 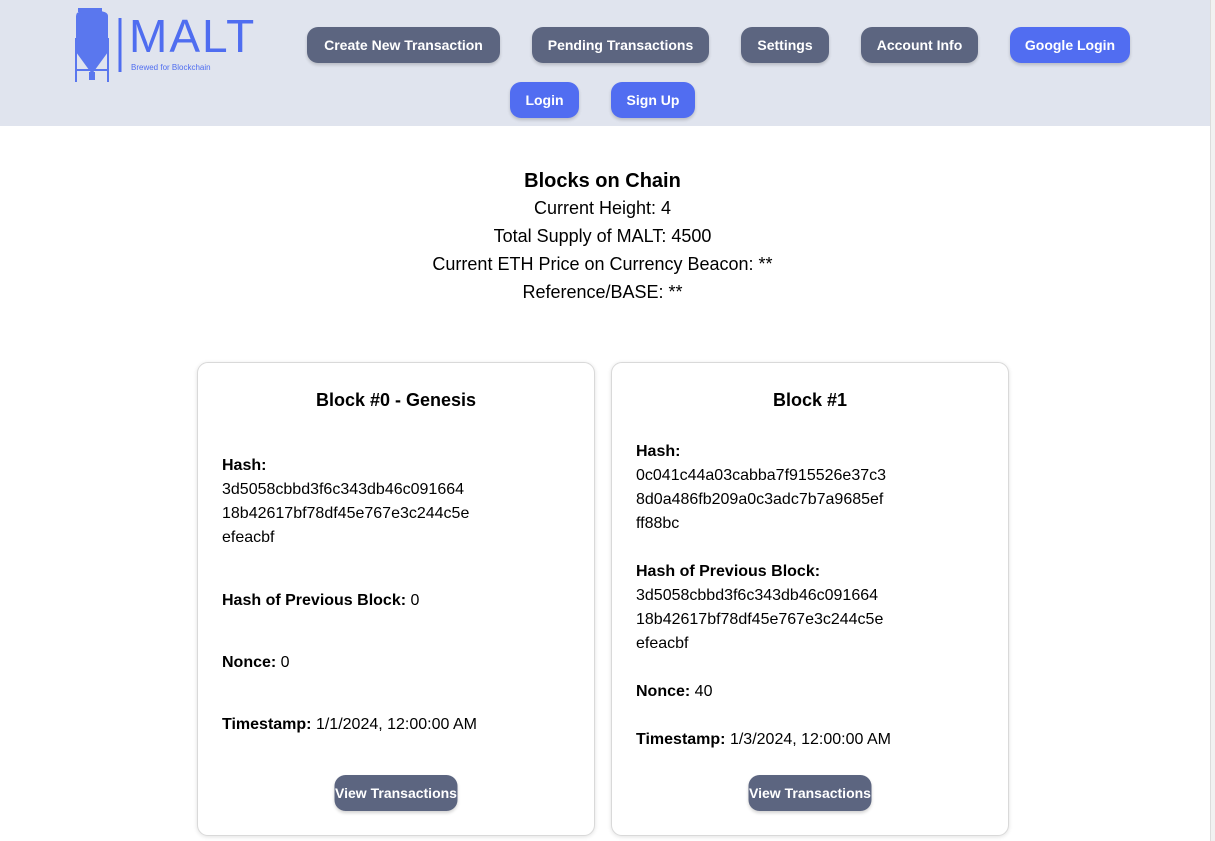 What do you see at coordinates (171, 67) in the screenshot?
I see `logo-tagline: Brewed for Blockchain` at bounding box center [171, 67].